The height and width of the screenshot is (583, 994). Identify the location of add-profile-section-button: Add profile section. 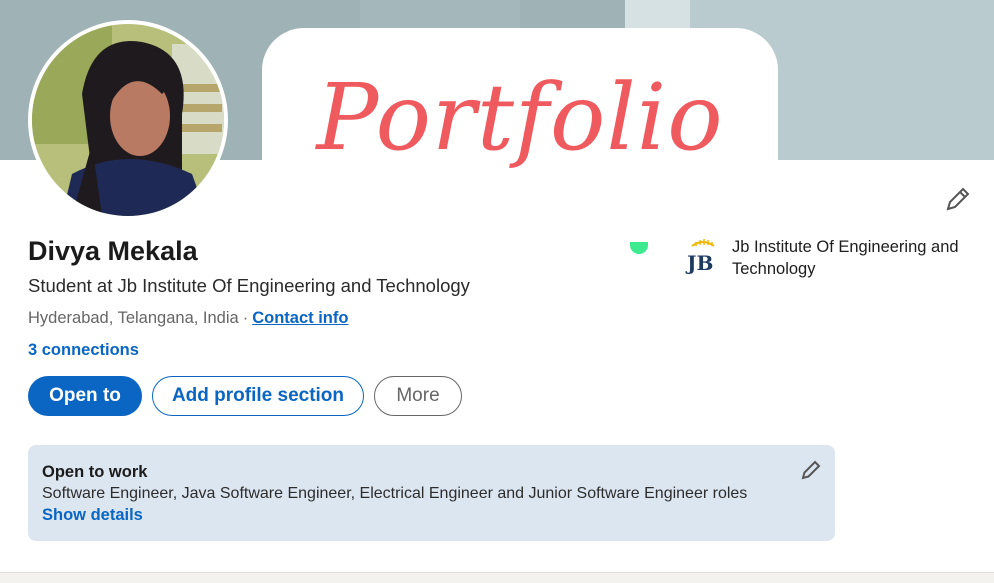
(258, 396).